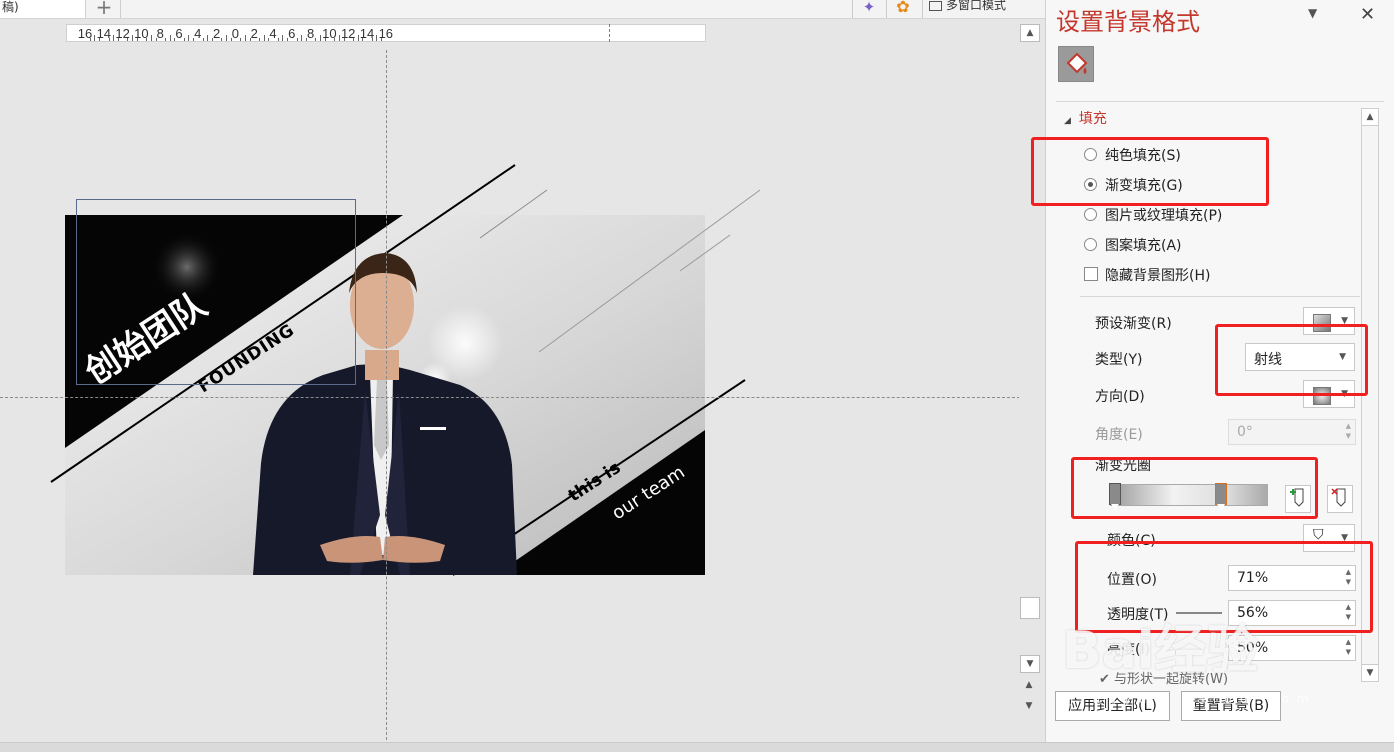  I want to click on close-icon: ✕, so click(1367, 14).